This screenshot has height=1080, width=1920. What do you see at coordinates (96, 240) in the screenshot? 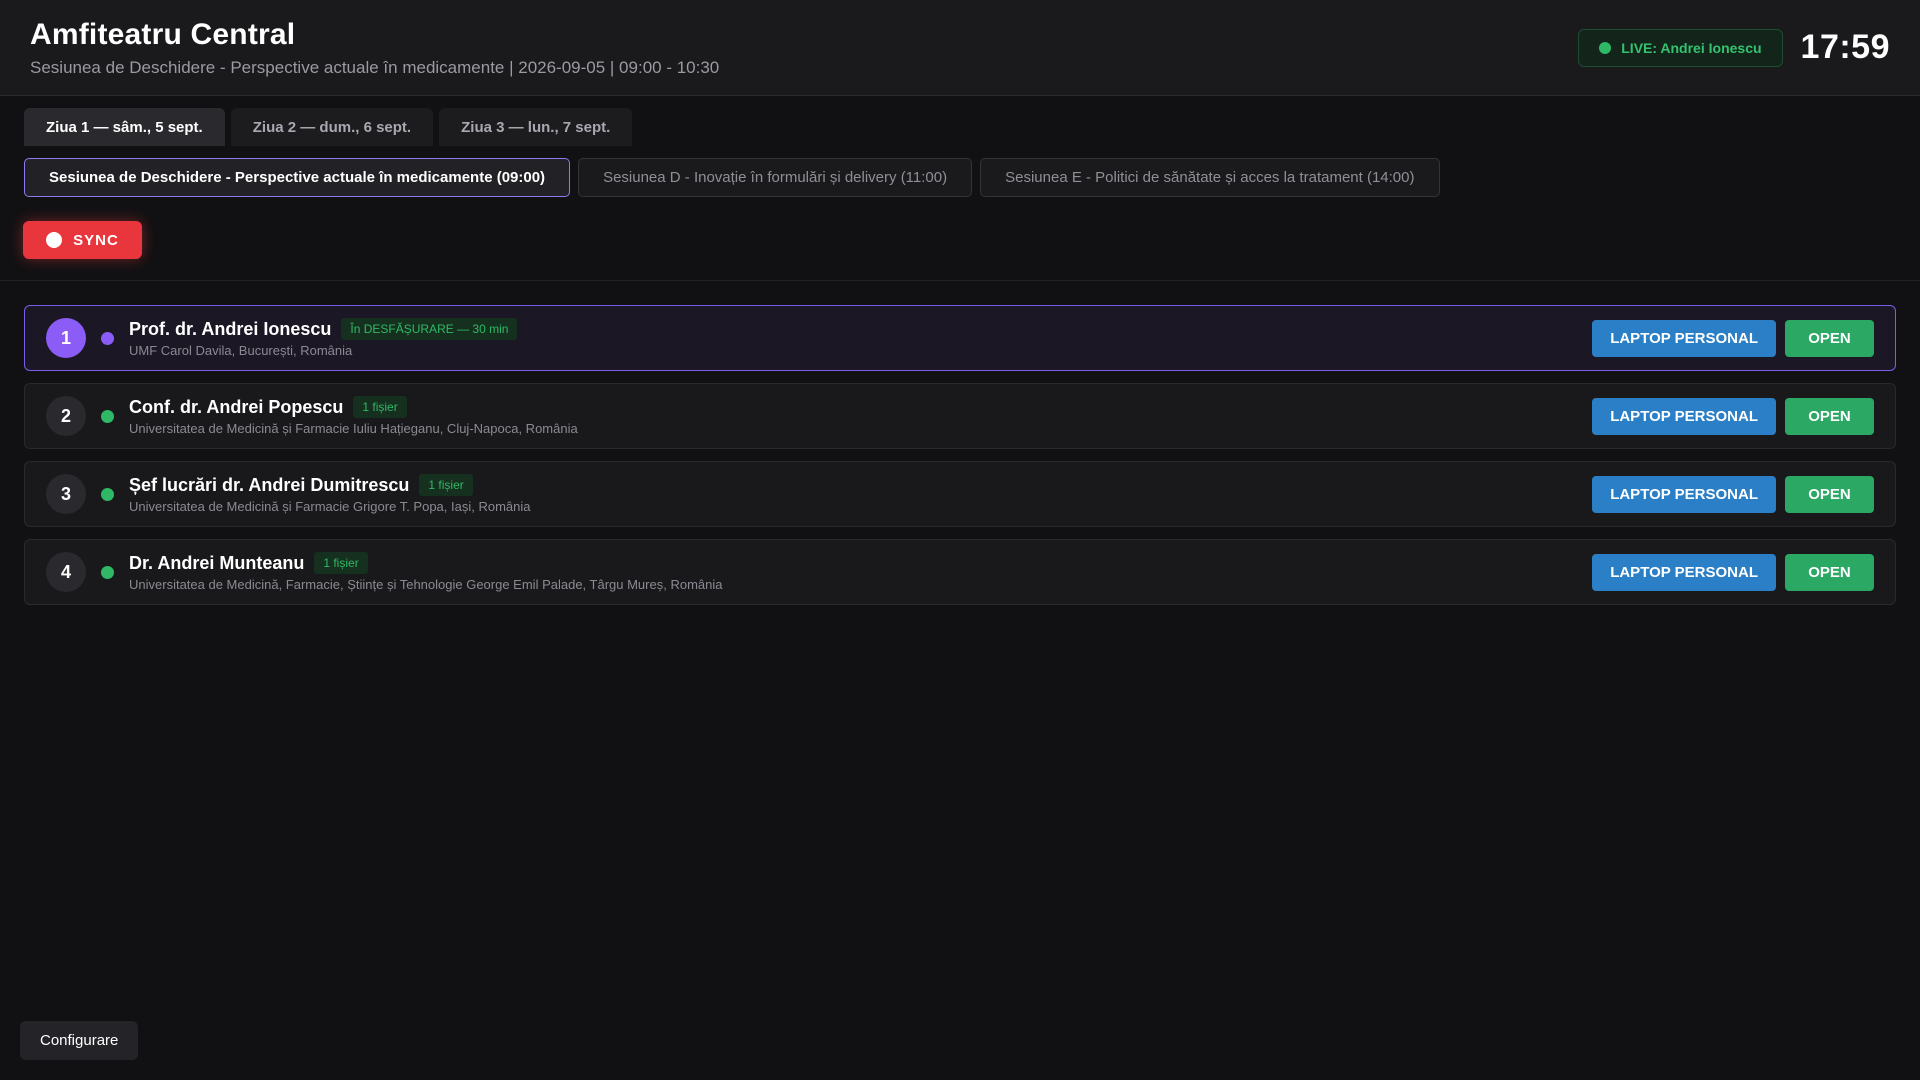
I see `sync-label: SYNC` at bounding box center [96, 240].